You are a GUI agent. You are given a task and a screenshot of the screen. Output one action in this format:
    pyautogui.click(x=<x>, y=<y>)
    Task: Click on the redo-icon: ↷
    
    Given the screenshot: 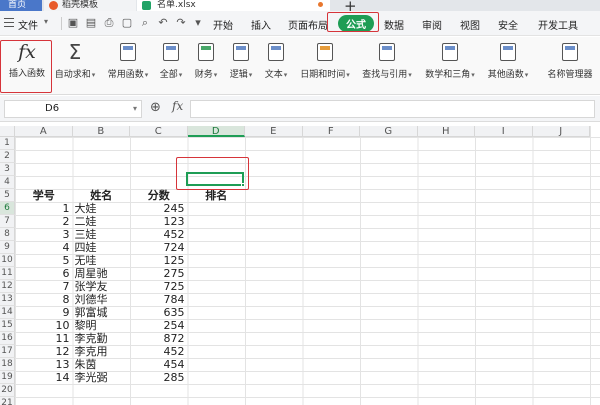 What is the action you would take?
    pyautogui.click(x=181, y=23)
    